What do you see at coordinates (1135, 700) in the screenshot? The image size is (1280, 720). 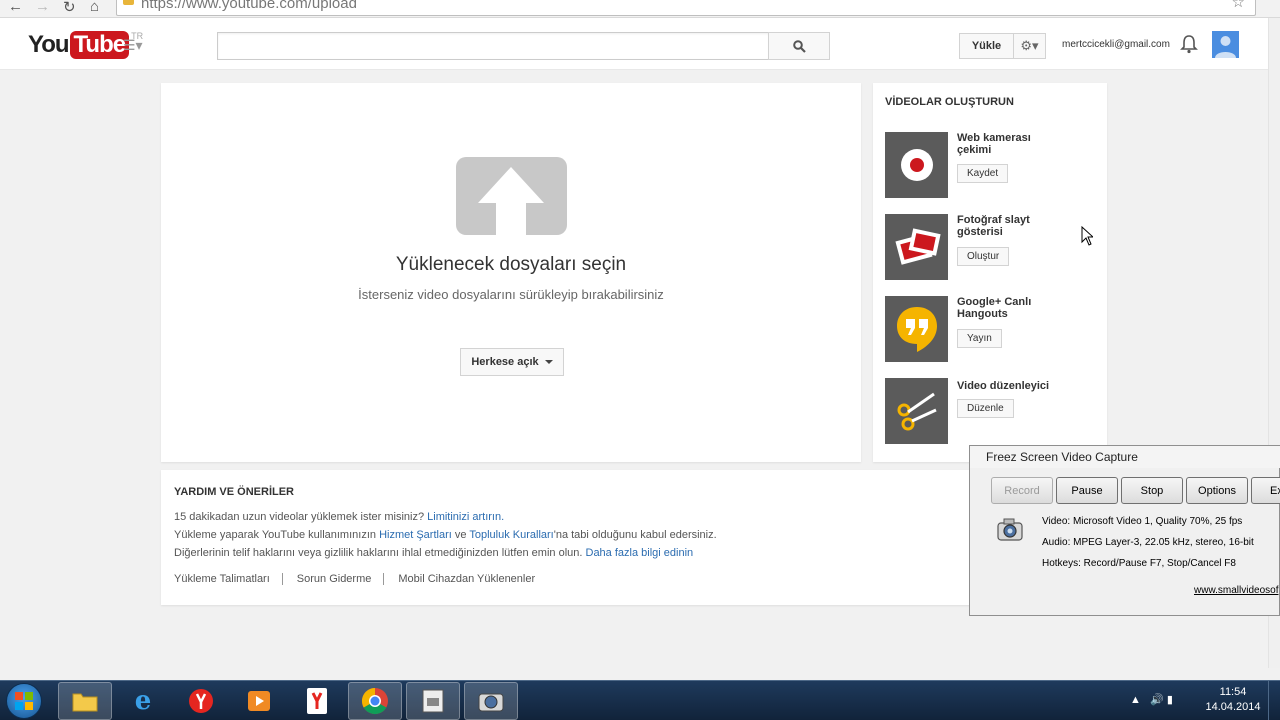 I see `tray-arrow-icon: ▲` at bounding box center [1135, 700].